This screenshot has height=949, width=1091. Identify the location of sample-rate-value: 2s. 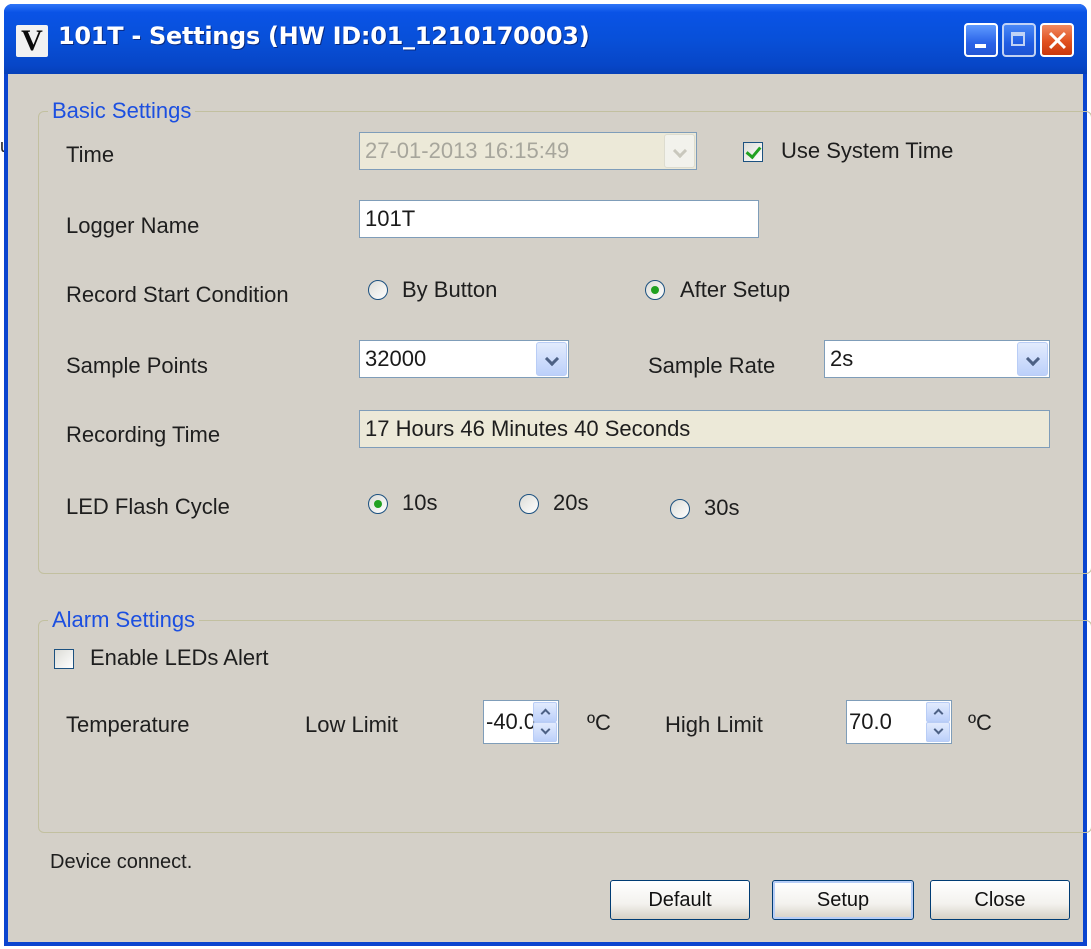
(842, 358).